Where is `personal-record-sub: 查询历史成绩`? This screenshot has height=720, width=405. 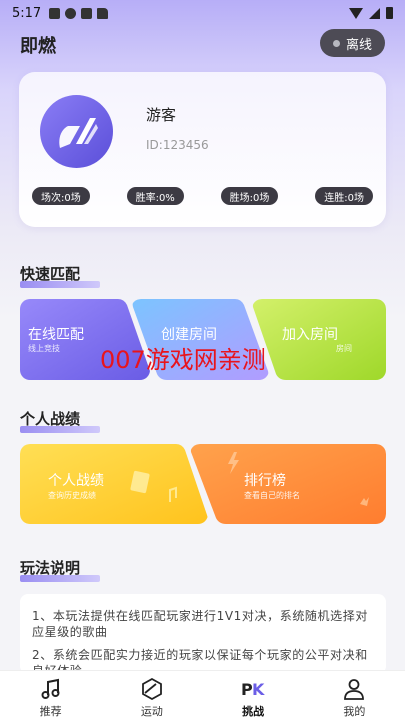
personal-record-sub: 查询历史成绩 is located at coordinates (72, 495).